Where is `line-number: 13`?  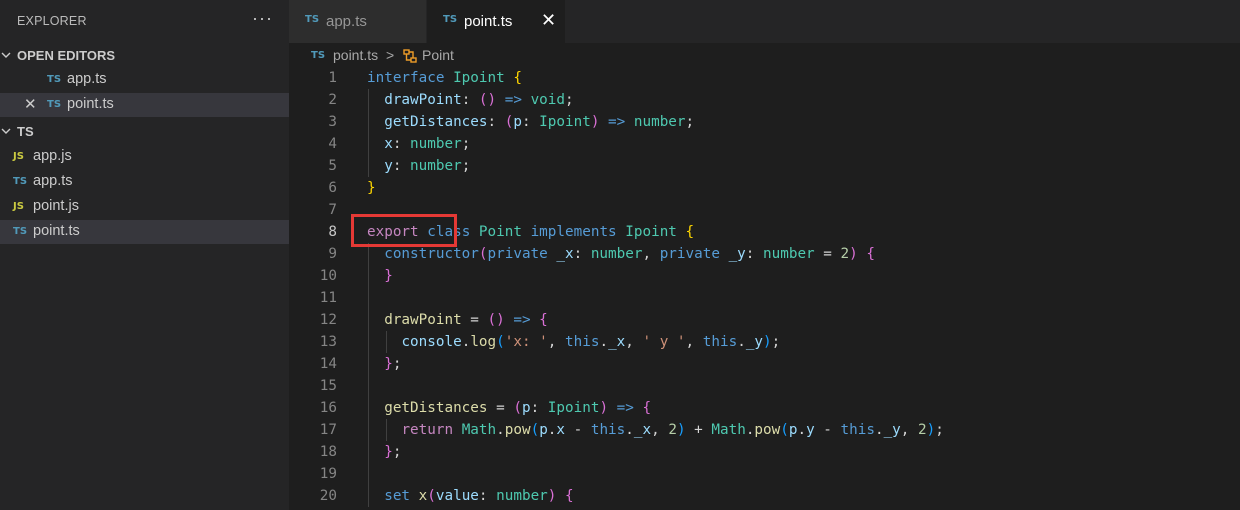
line-number: 13 is located at coordinates (328, 342).